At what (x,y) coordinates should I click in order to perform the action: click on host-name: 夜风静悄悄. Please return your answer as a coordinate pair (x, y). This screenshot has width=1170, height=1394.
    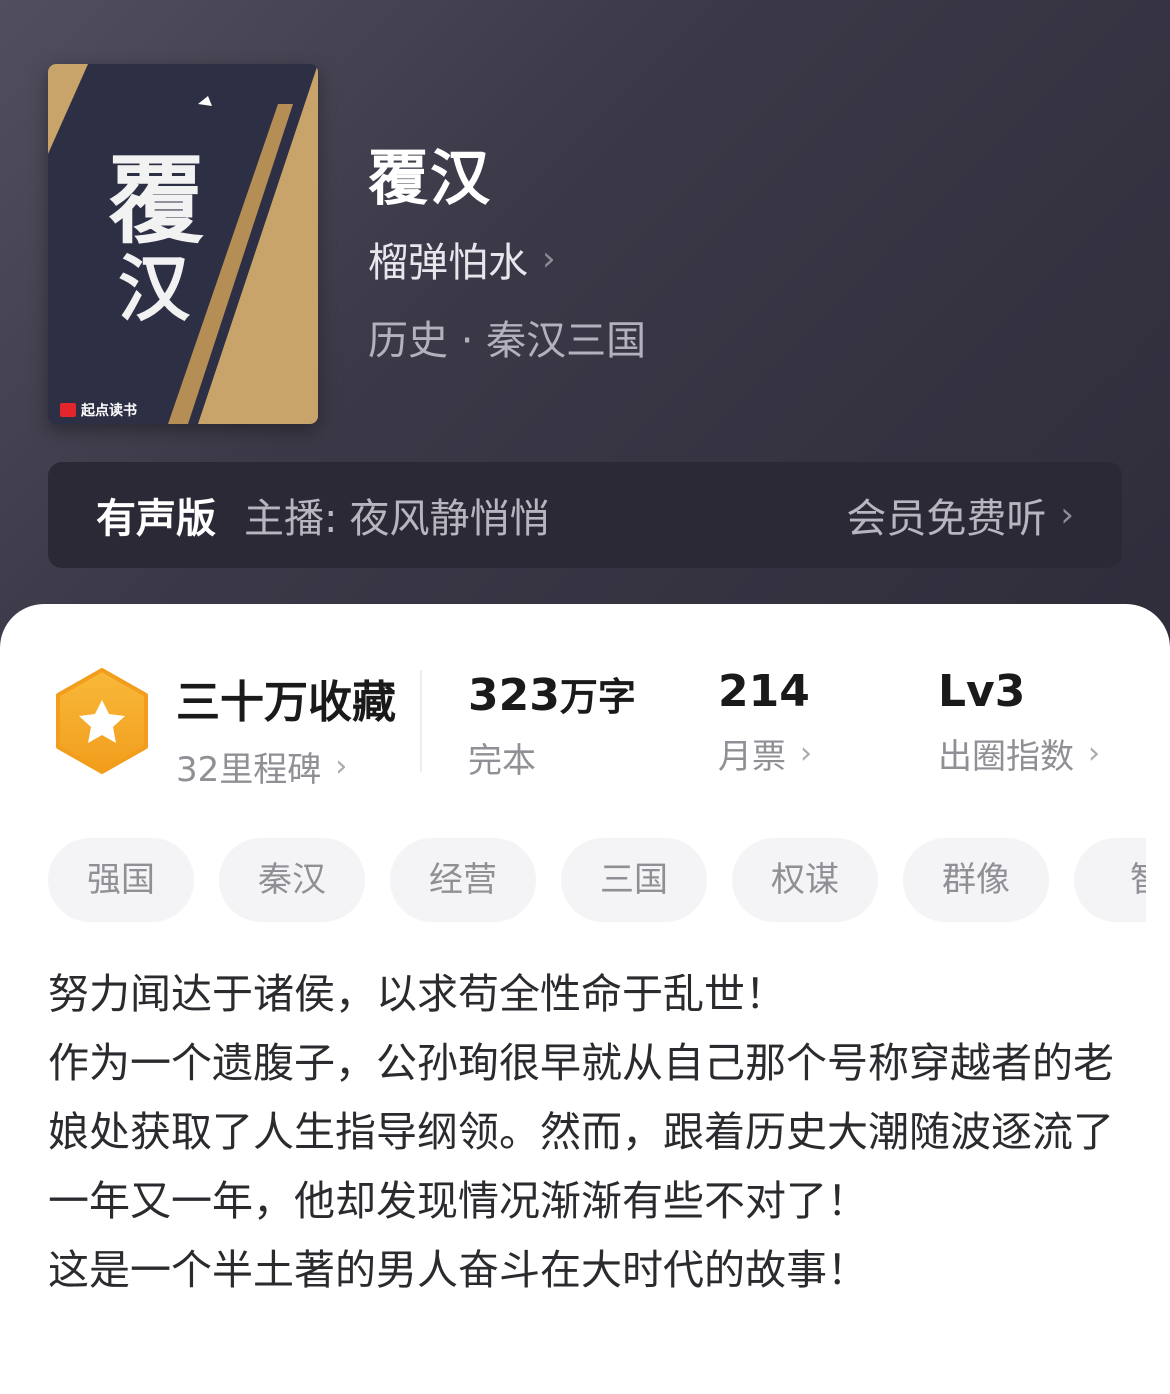
    Looking at the image, I should click on (449, 519).